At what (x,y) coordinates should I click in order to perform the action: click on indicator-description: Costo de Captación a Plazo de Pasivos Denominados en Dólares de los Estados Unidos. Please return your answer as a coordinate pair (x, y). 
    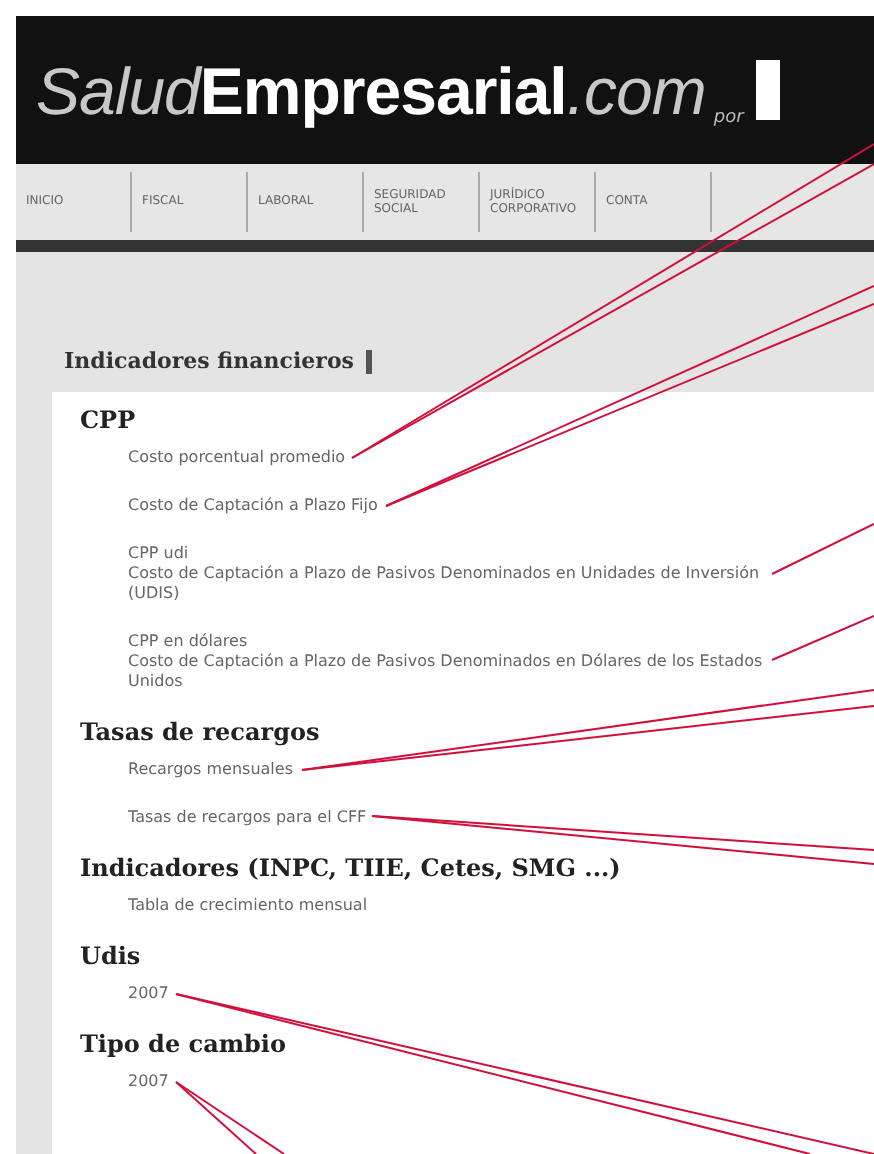
    Looking at the image, I should click on (446, 672).